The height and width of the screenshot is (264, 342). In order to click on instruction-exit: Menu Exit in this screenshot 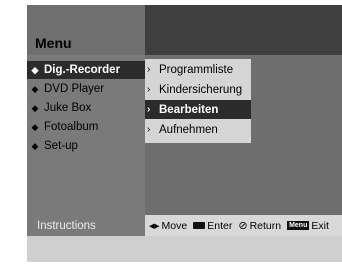, I will do `click(308, 226)`.